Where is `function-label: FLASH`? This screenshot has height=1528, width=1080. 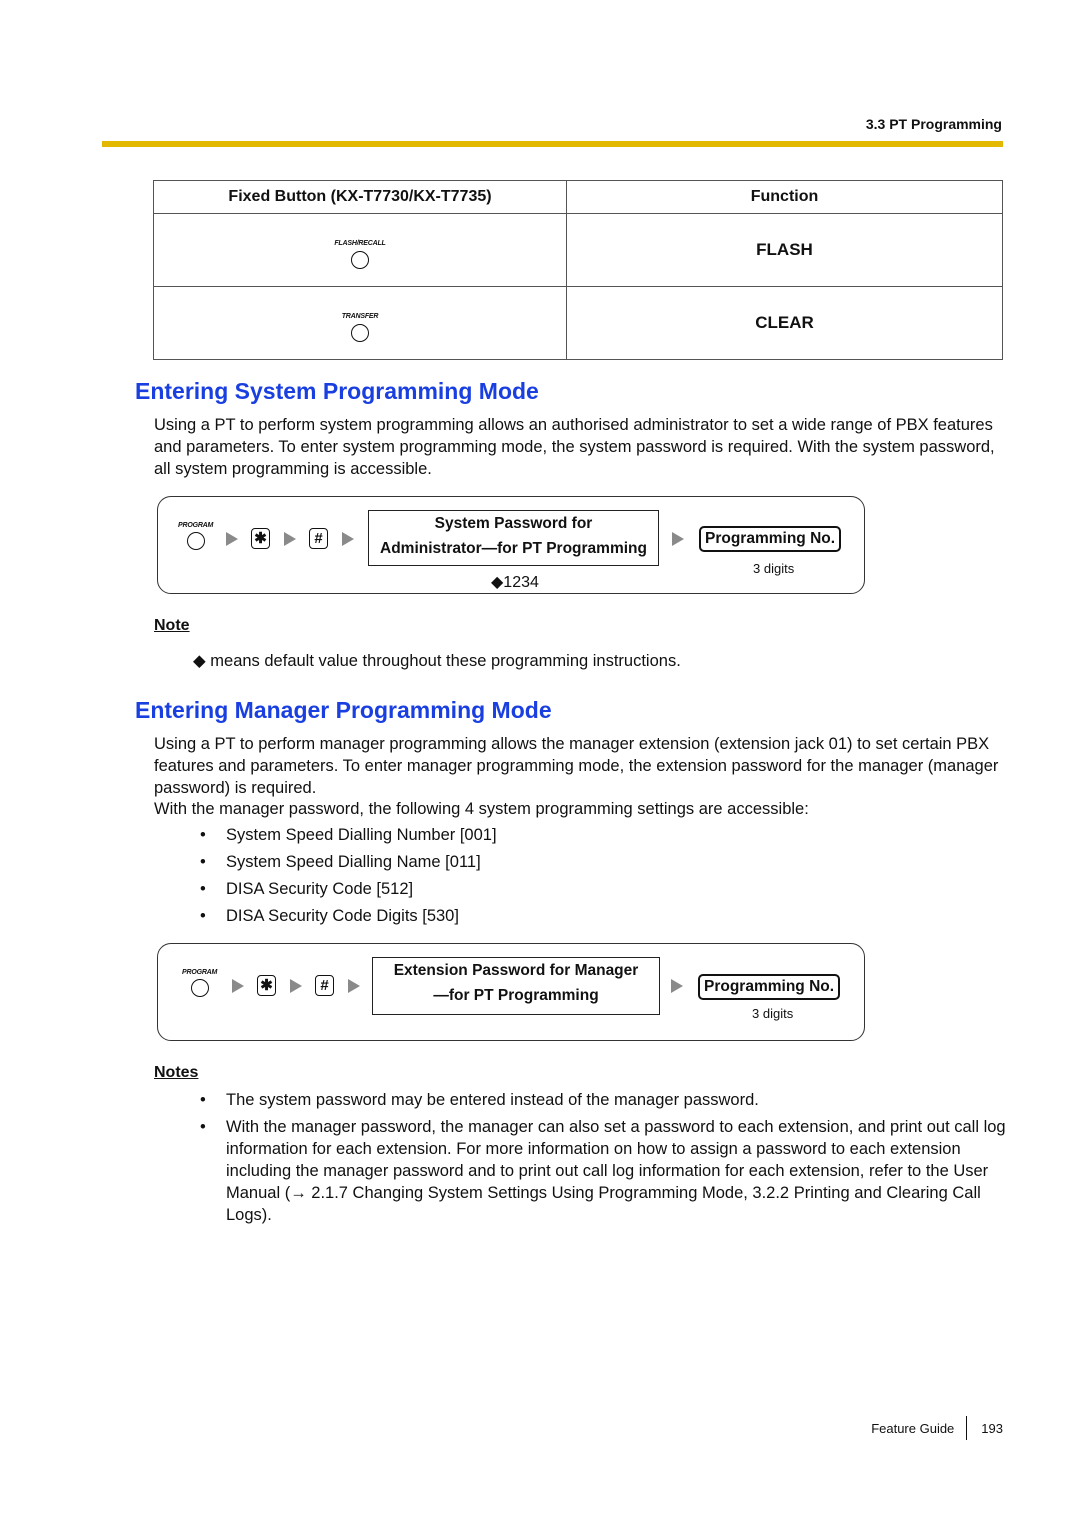 function-label: FLASH is located at coordinates (784, 249).